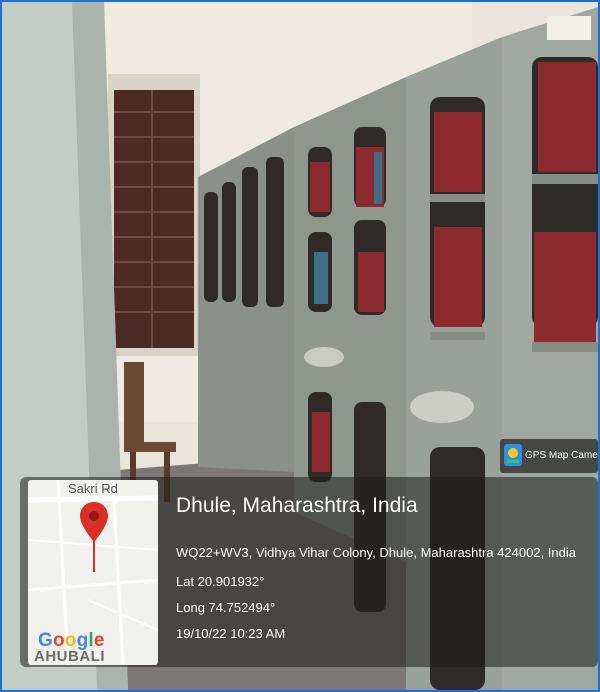 Image resolution: width=600 pixels, height=692 pixels. What do you see at coordinates (94, 537) in the screenshot?
I see `map-pin-icon` at bounding box center [94, 537].